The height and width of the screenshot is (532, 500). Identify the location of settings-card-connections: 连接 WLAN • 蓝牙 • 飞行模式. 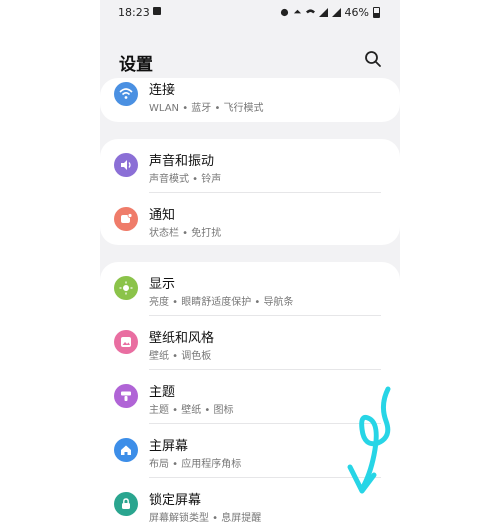
(250, 100).